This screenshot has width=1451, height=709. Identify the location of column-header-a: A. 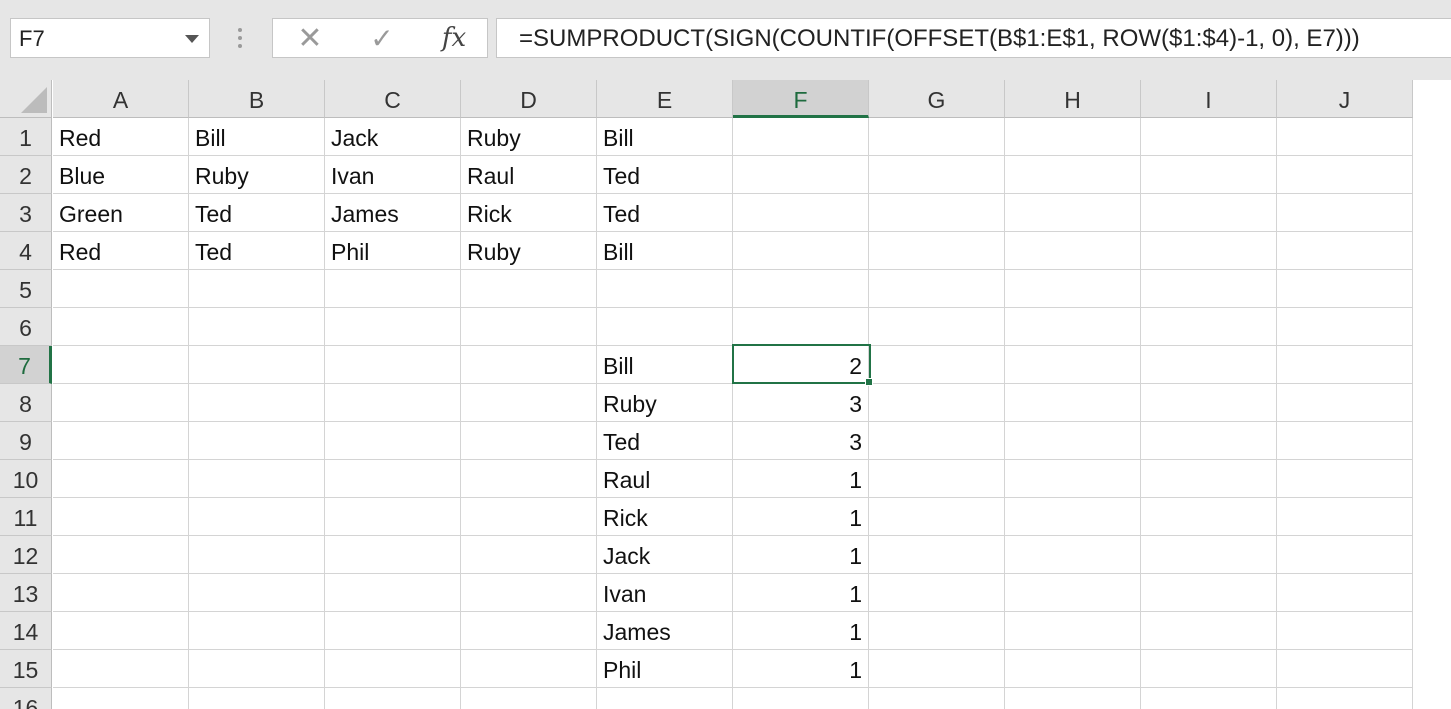
(121, 99).